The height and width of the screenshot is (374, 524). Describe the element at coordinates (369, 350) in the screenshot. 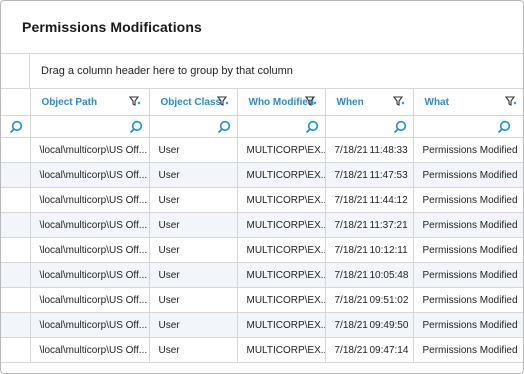

I see `cell-when: 7/18/21 09:47:14` at that location.